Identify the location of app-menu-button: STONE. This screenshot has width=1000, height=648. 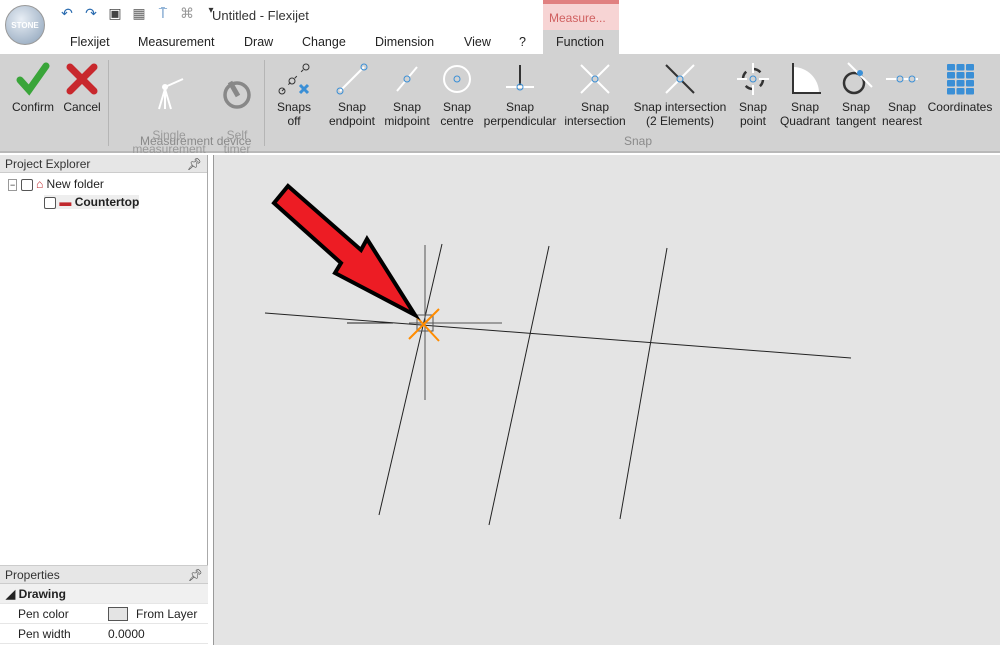
(25, 25).